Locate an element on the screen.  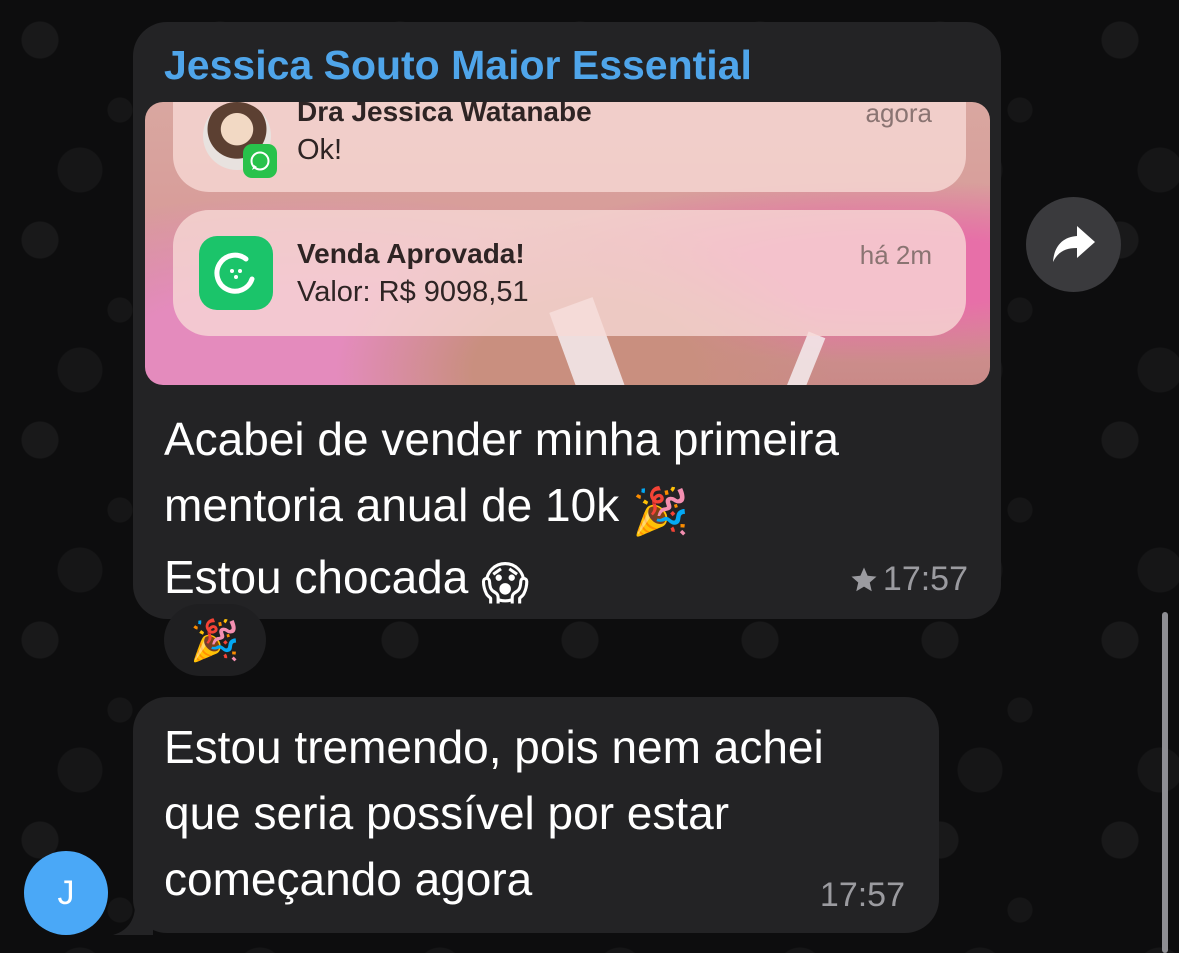
notification-whatsapp: Dra Jessica Watanabe Ok! agora is located at coordinates (569, 147).